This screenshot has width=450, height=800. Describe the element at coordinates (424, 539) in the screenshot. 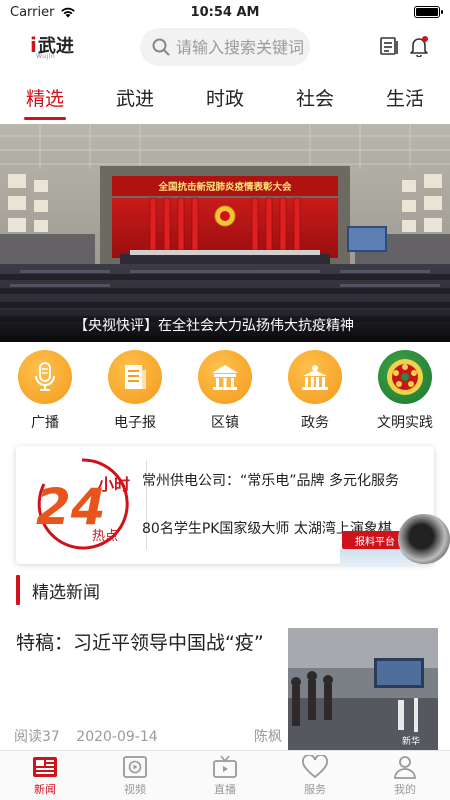

I see `camera-icon` at that location.